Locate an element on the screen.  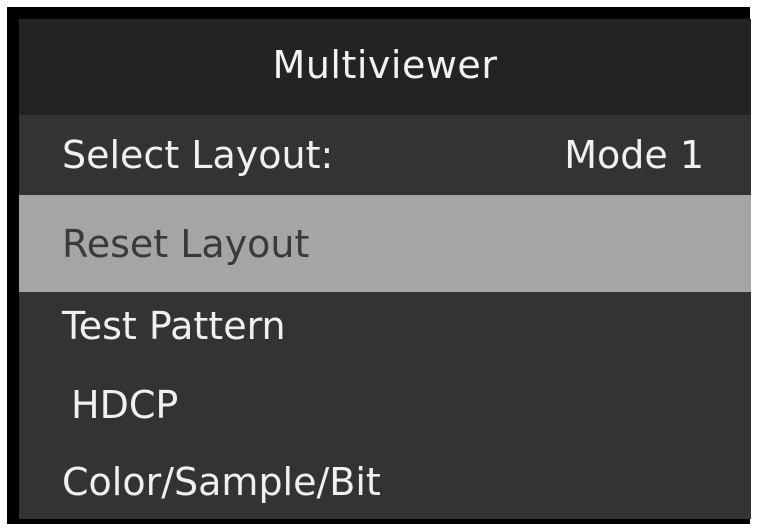
menu-item-hdcp: HDCP is located at coordinates (385, 405).